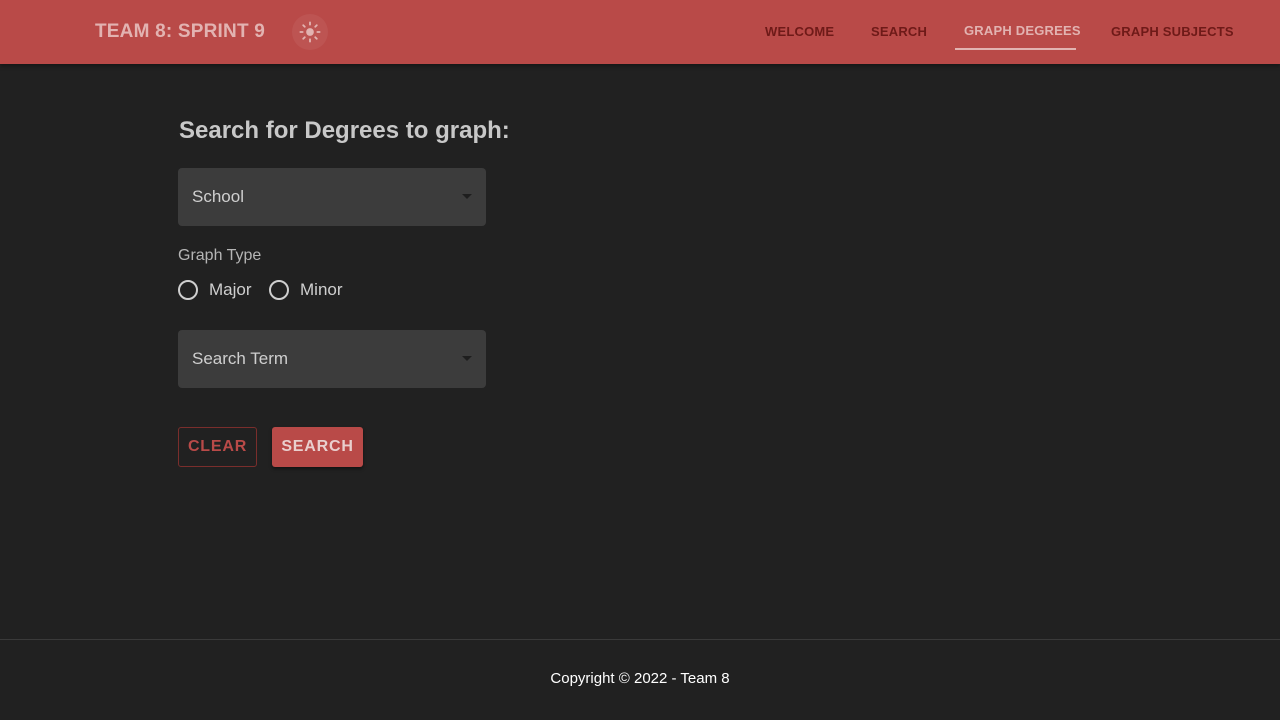 The height and width of the screenshot is (720, 1280). What do you see at coordinates (1022, 31) in the screenshot?
I see `nav-graph-degrees: GRAPH DEGREES` at bounding box center [1022, 31].